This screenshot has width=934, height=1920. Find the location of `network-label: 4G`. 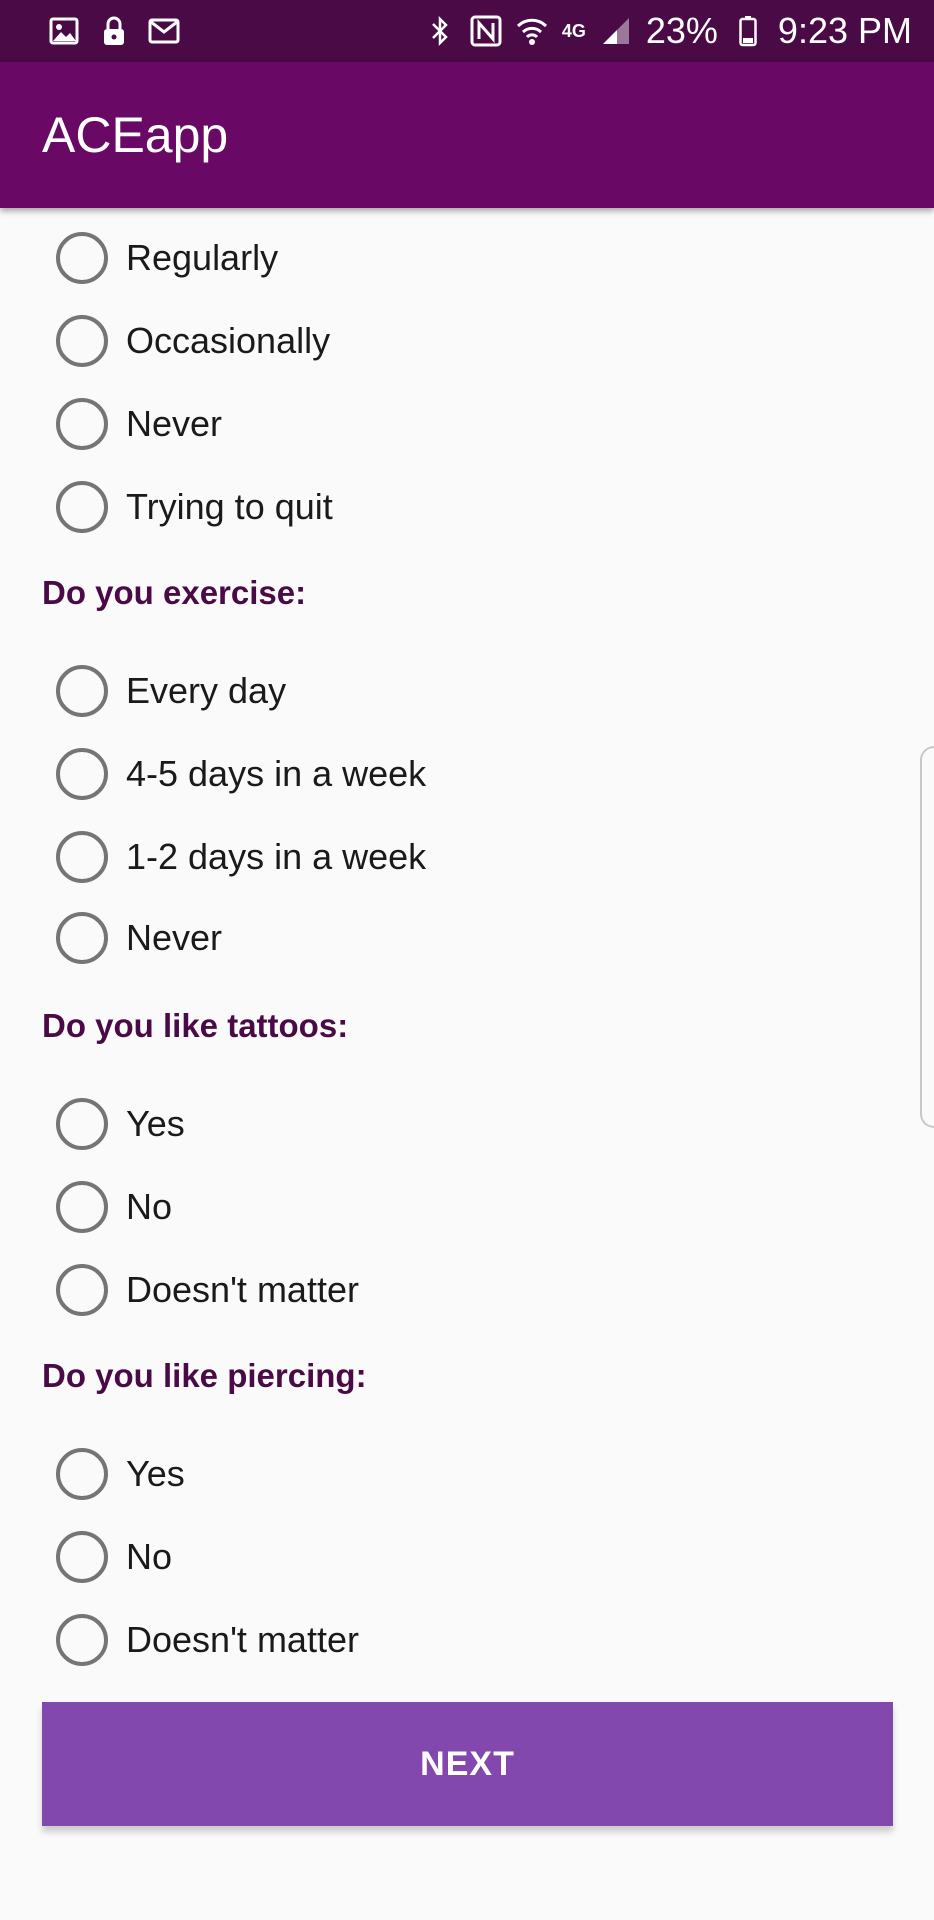

network-label: 4G is located at coordinates (573, 31).